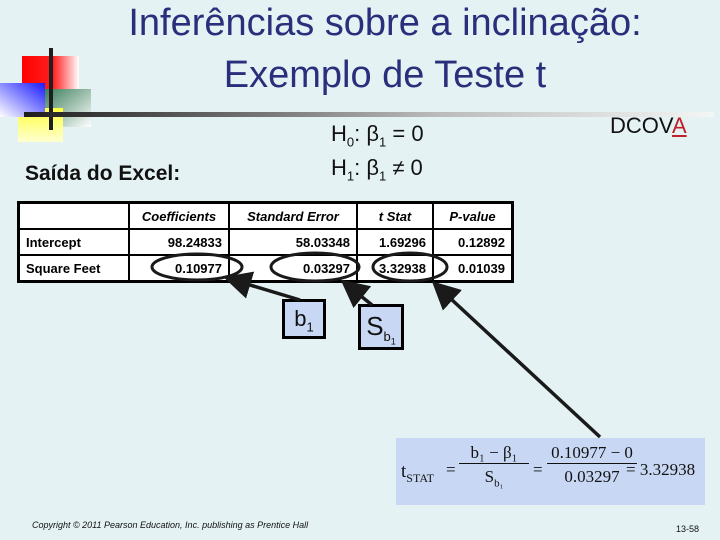  Describe the element at coordinates (641, 125) in the screenshot. I see `dcova-prefix: DCOV` at that location.